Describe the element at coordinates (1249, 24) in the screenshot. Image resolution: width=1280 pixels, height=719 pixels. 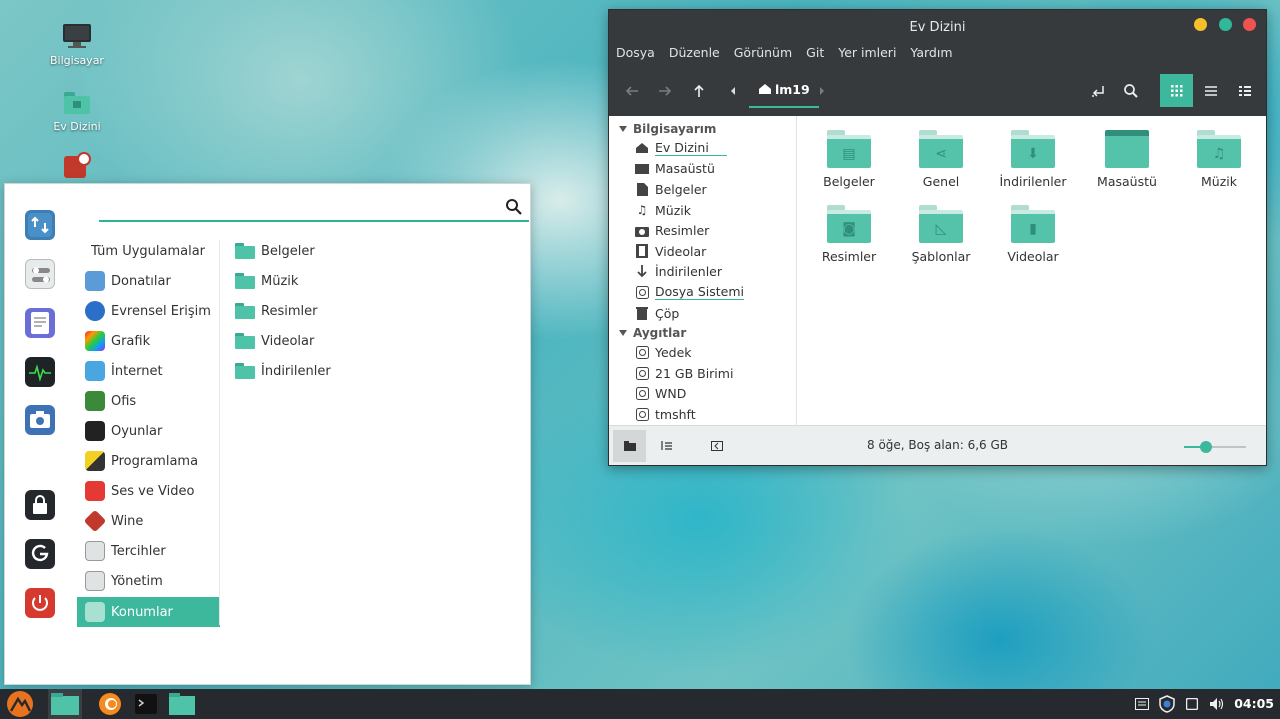
I see `close-button` at that location.